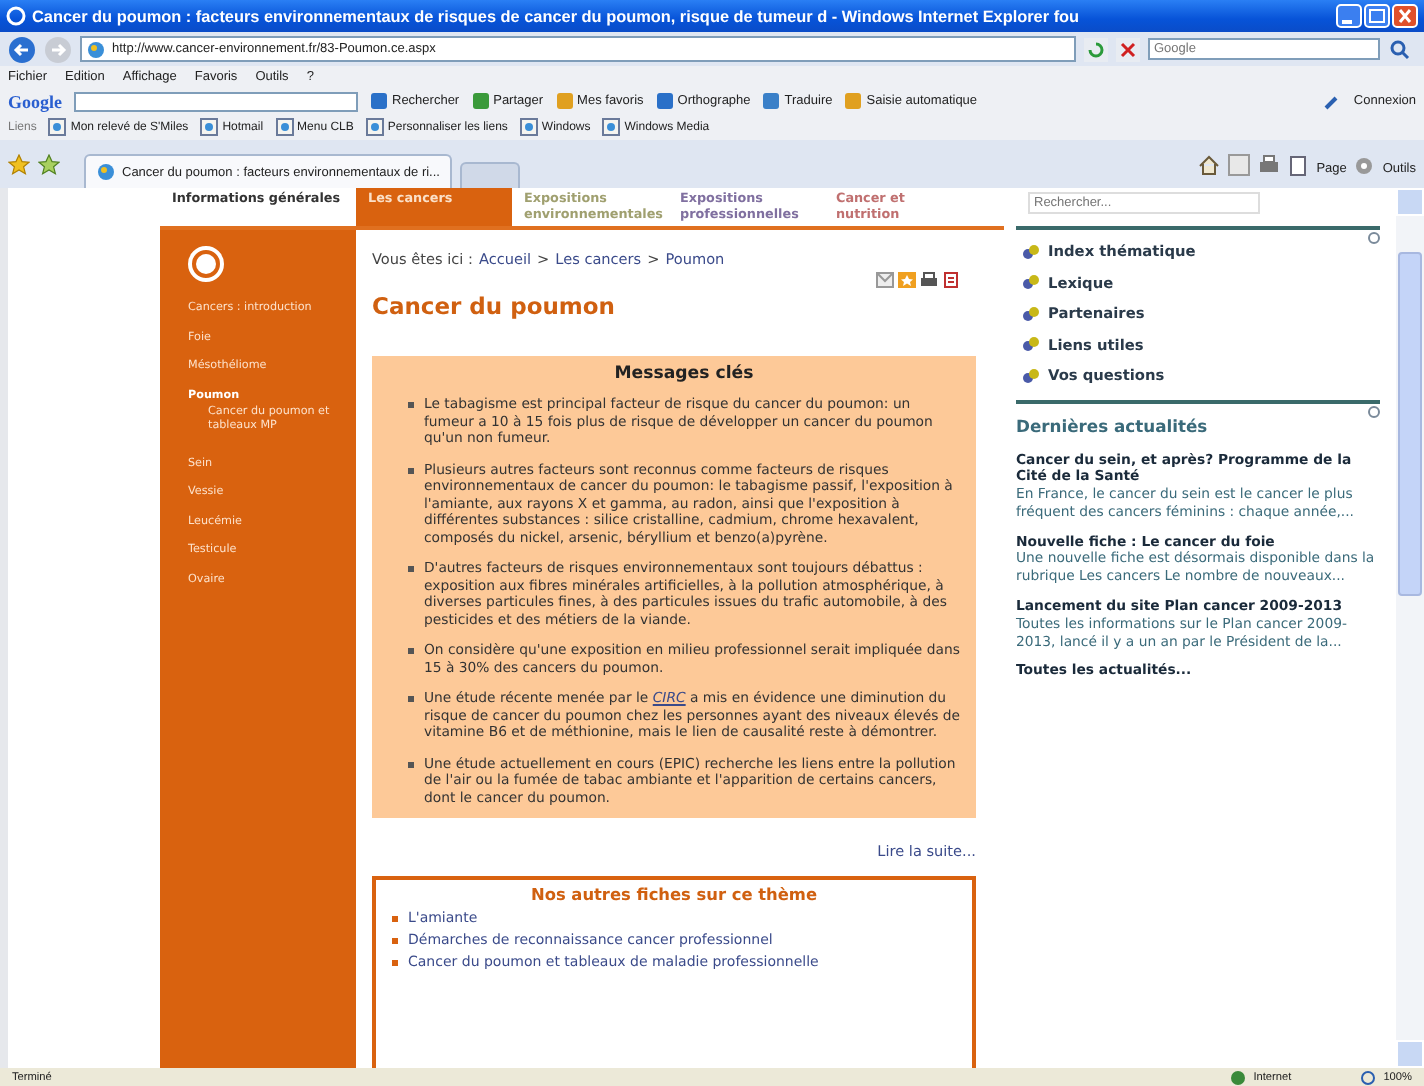 The height and width of the screenshot is (1086, 1424). I want to click on ring-logo-icon, so click(206, 264).